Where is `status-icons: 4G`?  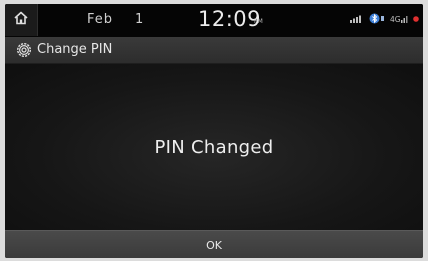 status-icons: 4G is located at coordinates (384, 18).